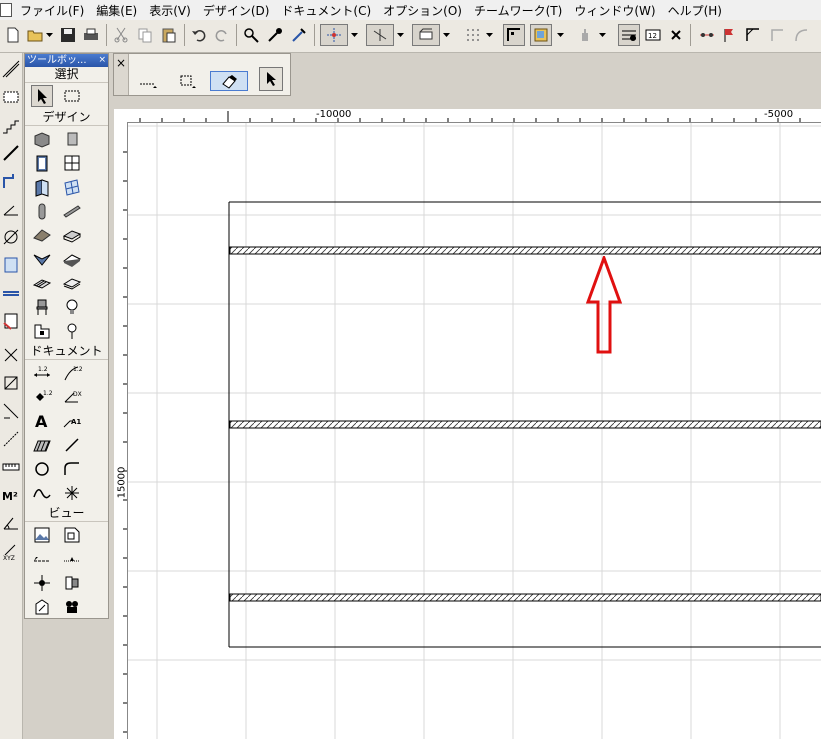  What do you see at coordinates (72, 559) in the screenshot?
I see `elevation-line-icon` at bounding box center [72, 559].